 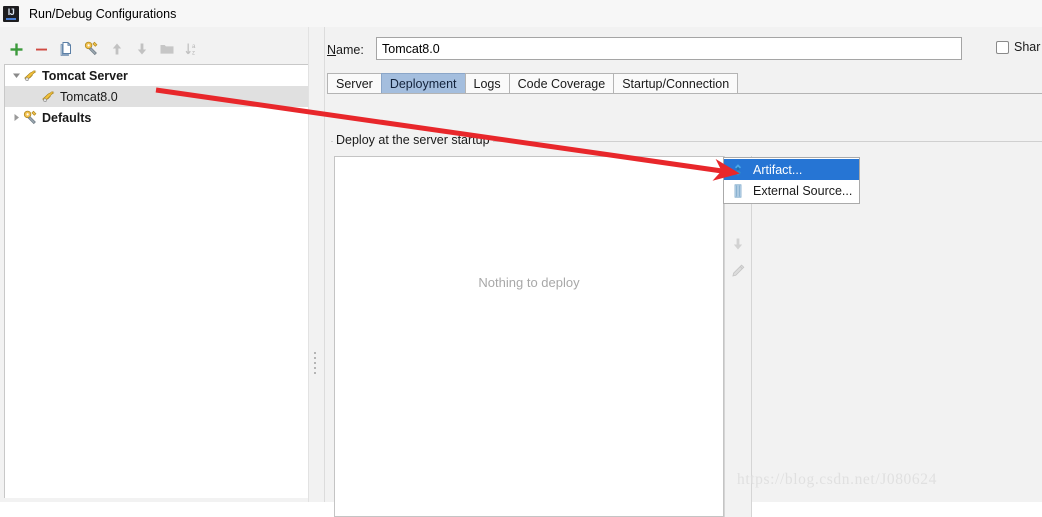 I want to click on tree-node-label: Tomcat8.0, so click(x=89, y=96).